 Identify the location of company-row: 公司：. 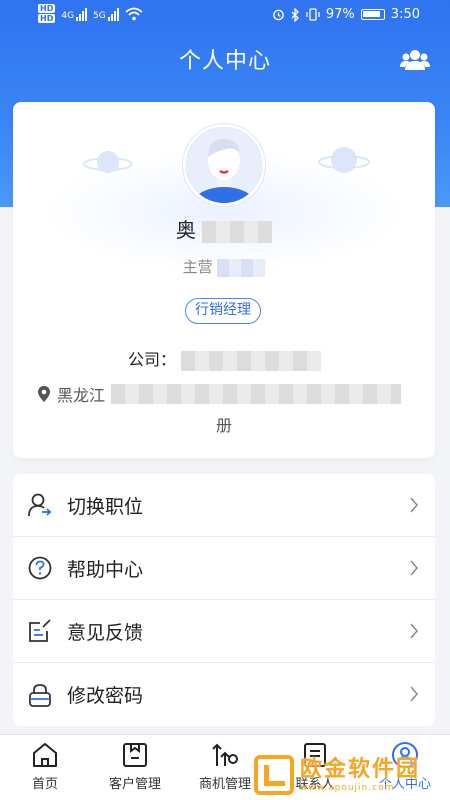
(225, 358).